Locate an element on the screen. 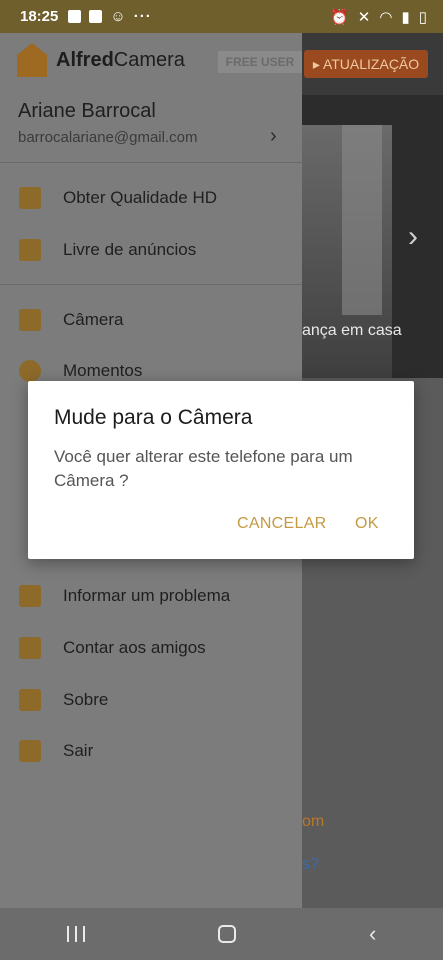 The height and width of the screenshot is (960, 443). mute-icon: ✕ is located at coordinates (364, 17).